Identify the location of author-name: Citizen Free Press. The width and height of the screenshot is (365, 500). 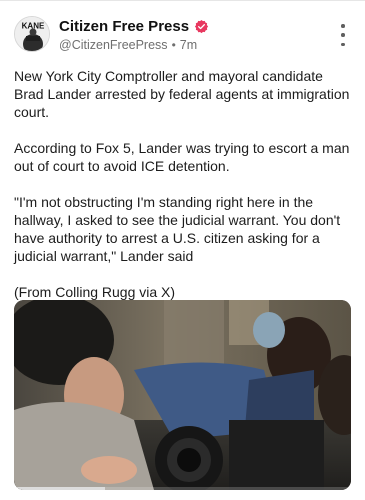
(124, 26).